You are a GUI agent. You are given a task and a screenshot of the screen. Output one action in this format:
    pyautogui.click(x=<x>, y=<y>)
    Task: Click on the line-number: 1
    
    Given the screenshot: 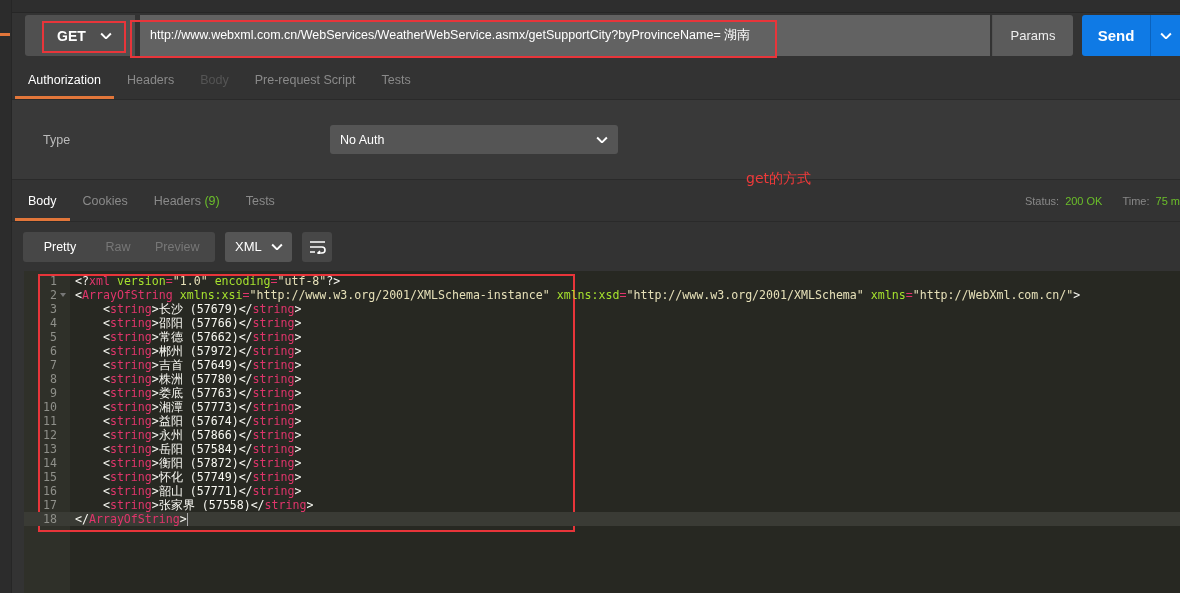 What is the action you would take?
    pyautogui.click(x=53, y=281)
    